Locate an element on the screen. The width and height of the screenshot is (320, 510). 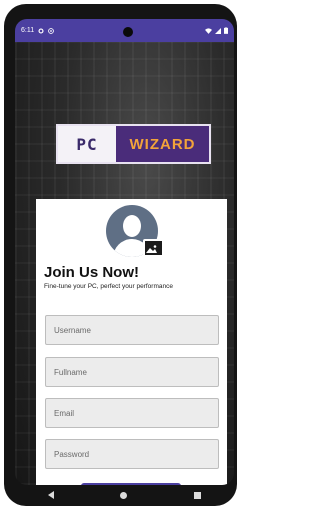
home-icon is located at coordinates (124, 495).